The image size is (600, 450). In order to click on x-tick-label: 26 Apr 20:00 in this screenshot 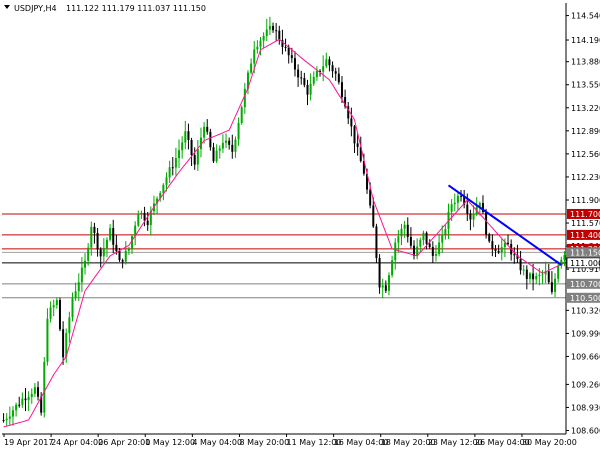, I will do `click(124, 442)`.